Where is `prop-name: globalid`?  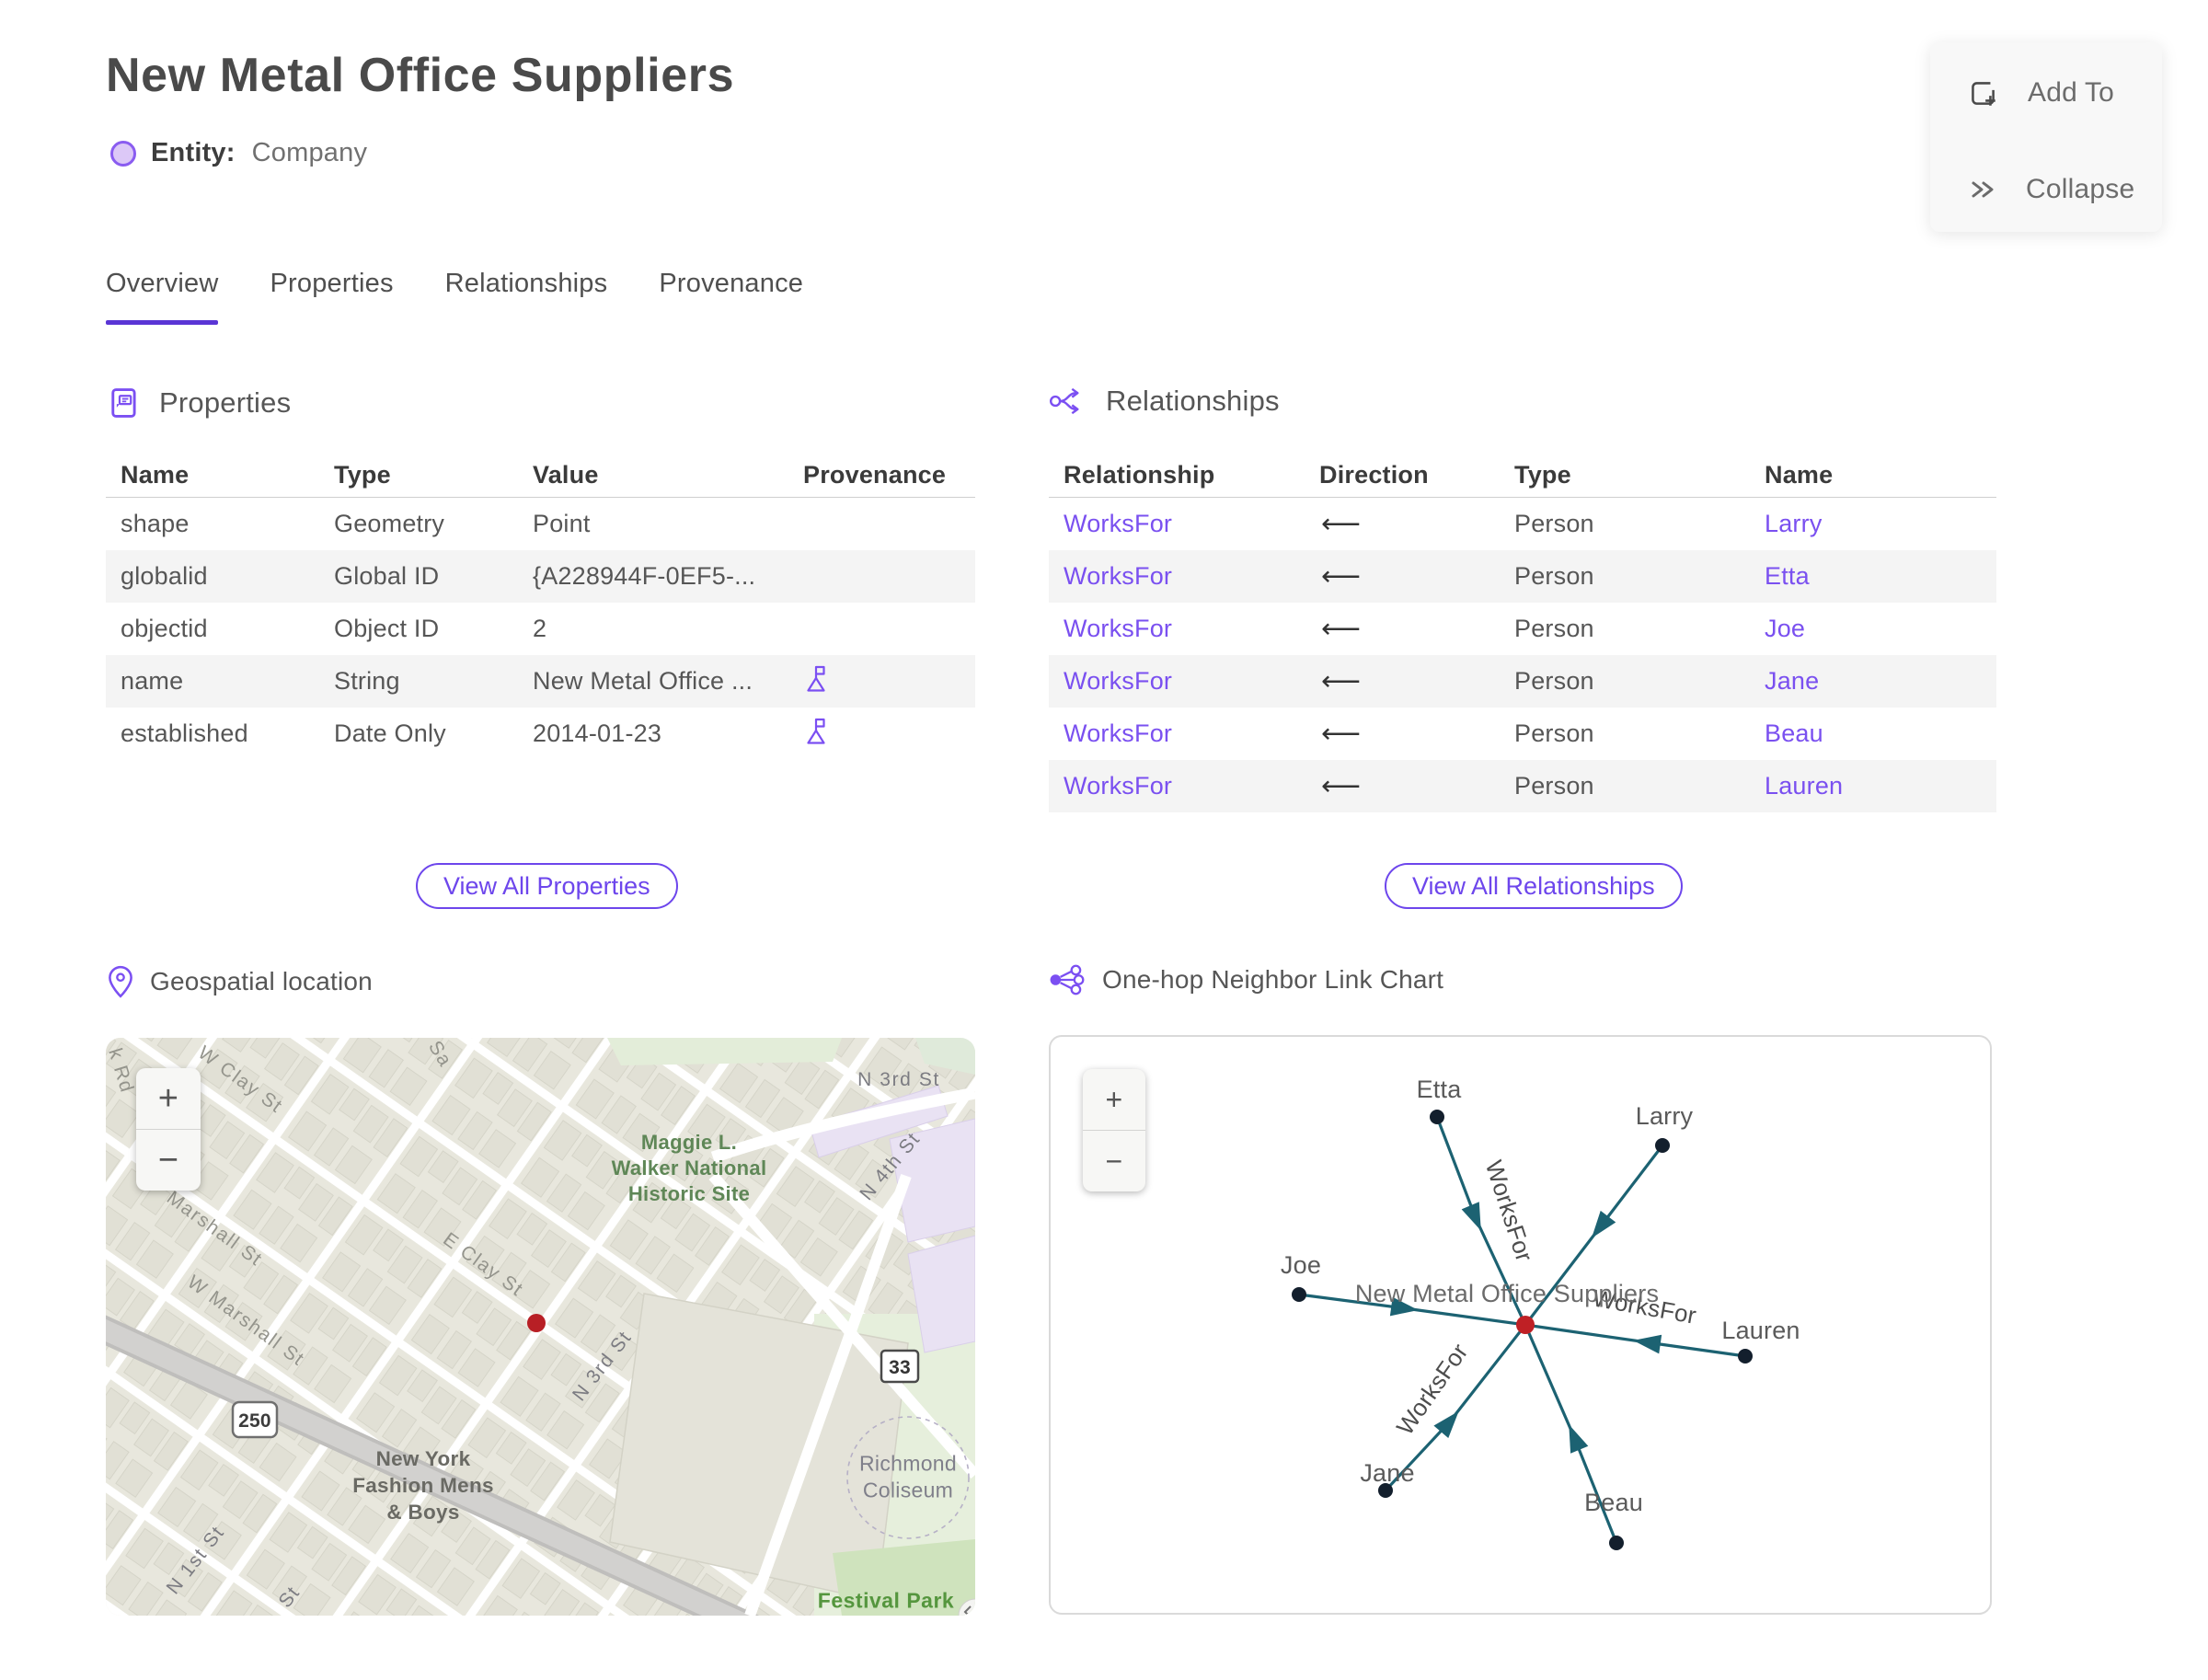
prop-name: globalid is located at coordinates (164, 576).